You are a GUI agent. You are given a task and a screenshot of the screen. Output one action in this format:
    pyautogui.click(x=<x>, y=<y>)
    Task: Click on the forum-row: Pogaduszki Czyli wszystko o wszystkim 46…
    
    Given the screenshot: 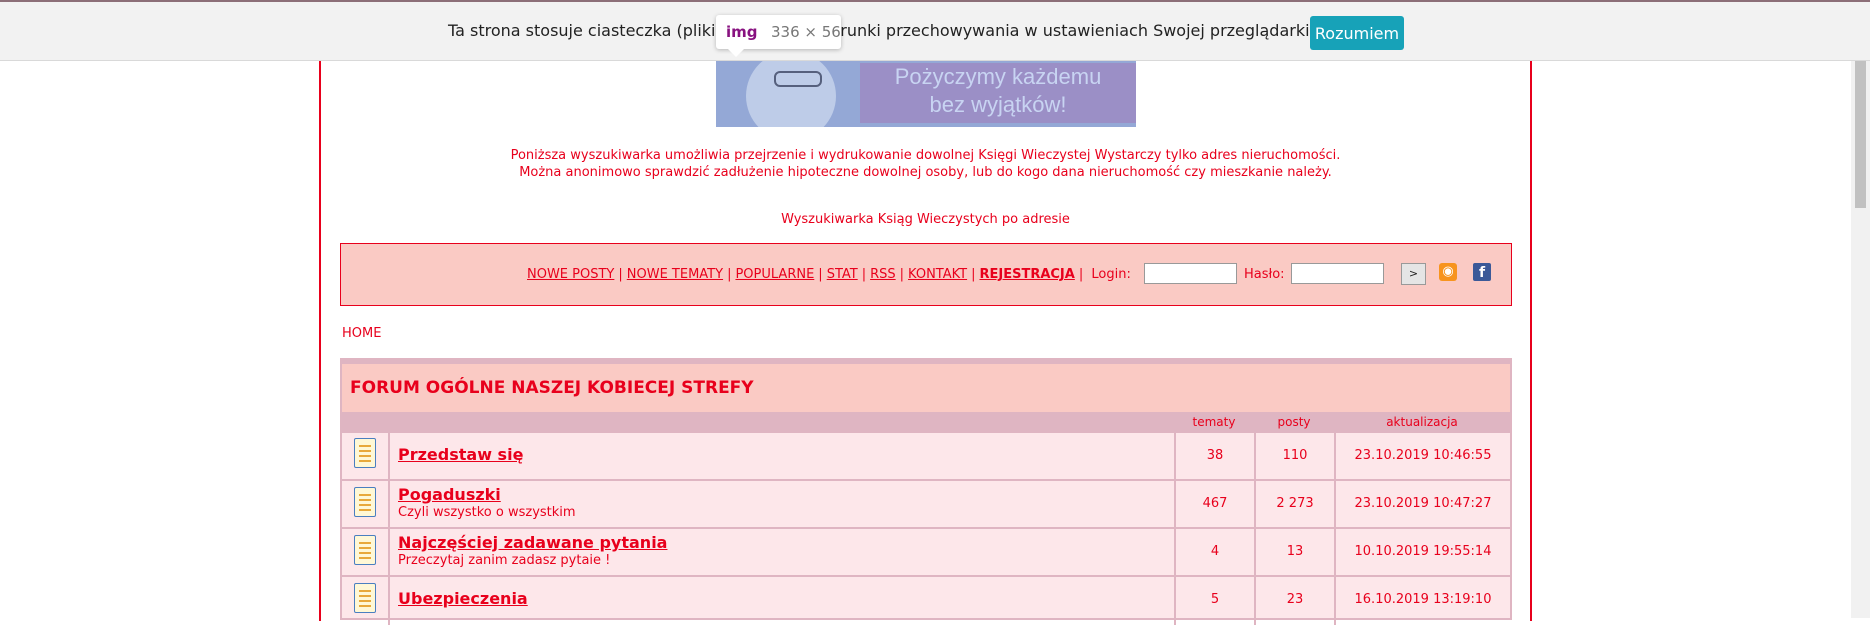 What is the action you would take?
    pyautogui.click(x=926, y=505)
    